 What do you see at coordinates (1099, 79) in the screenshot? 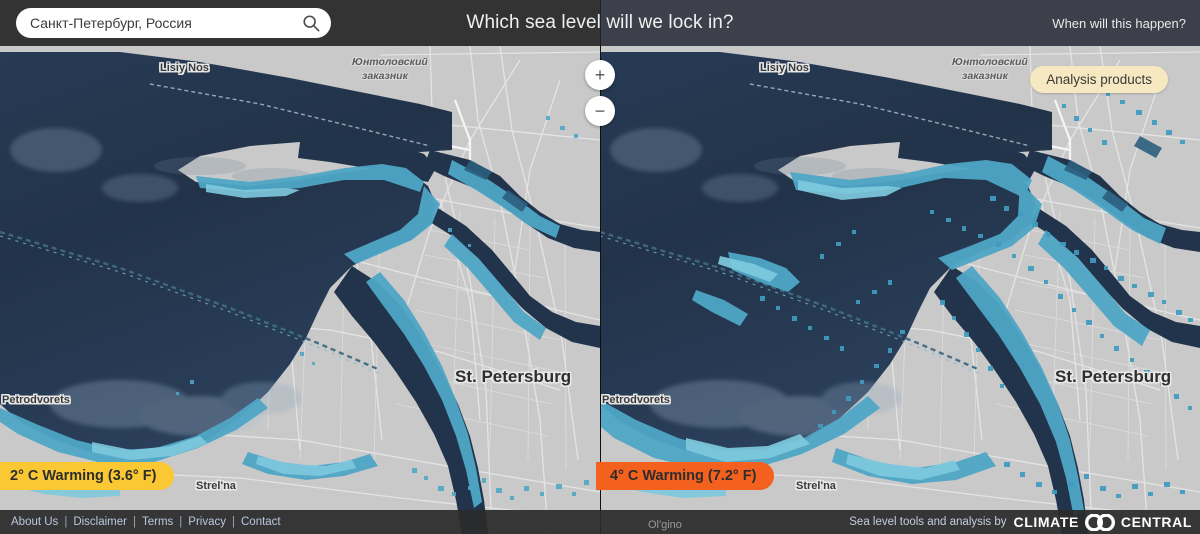
I see `analysis-products-button: Analysis products` at bounding box center [1099, 79].